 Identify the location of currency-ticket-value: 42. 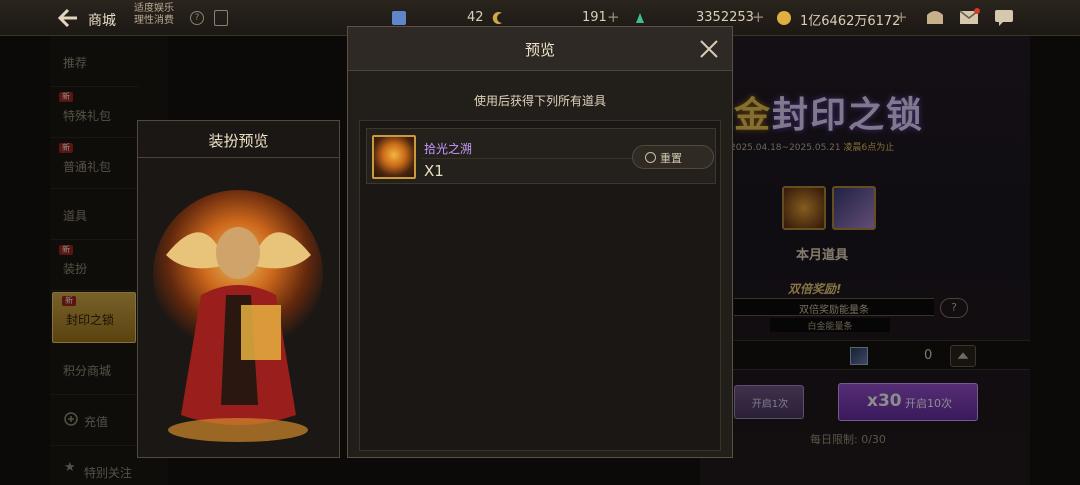
(475, 17).